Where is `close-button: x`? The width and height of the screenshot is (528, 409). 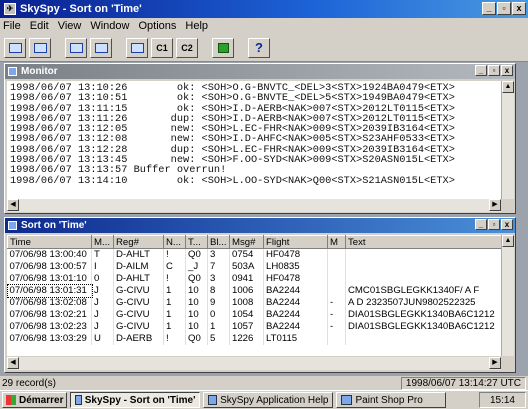 close-button: x is located at coordinates (519, 8).